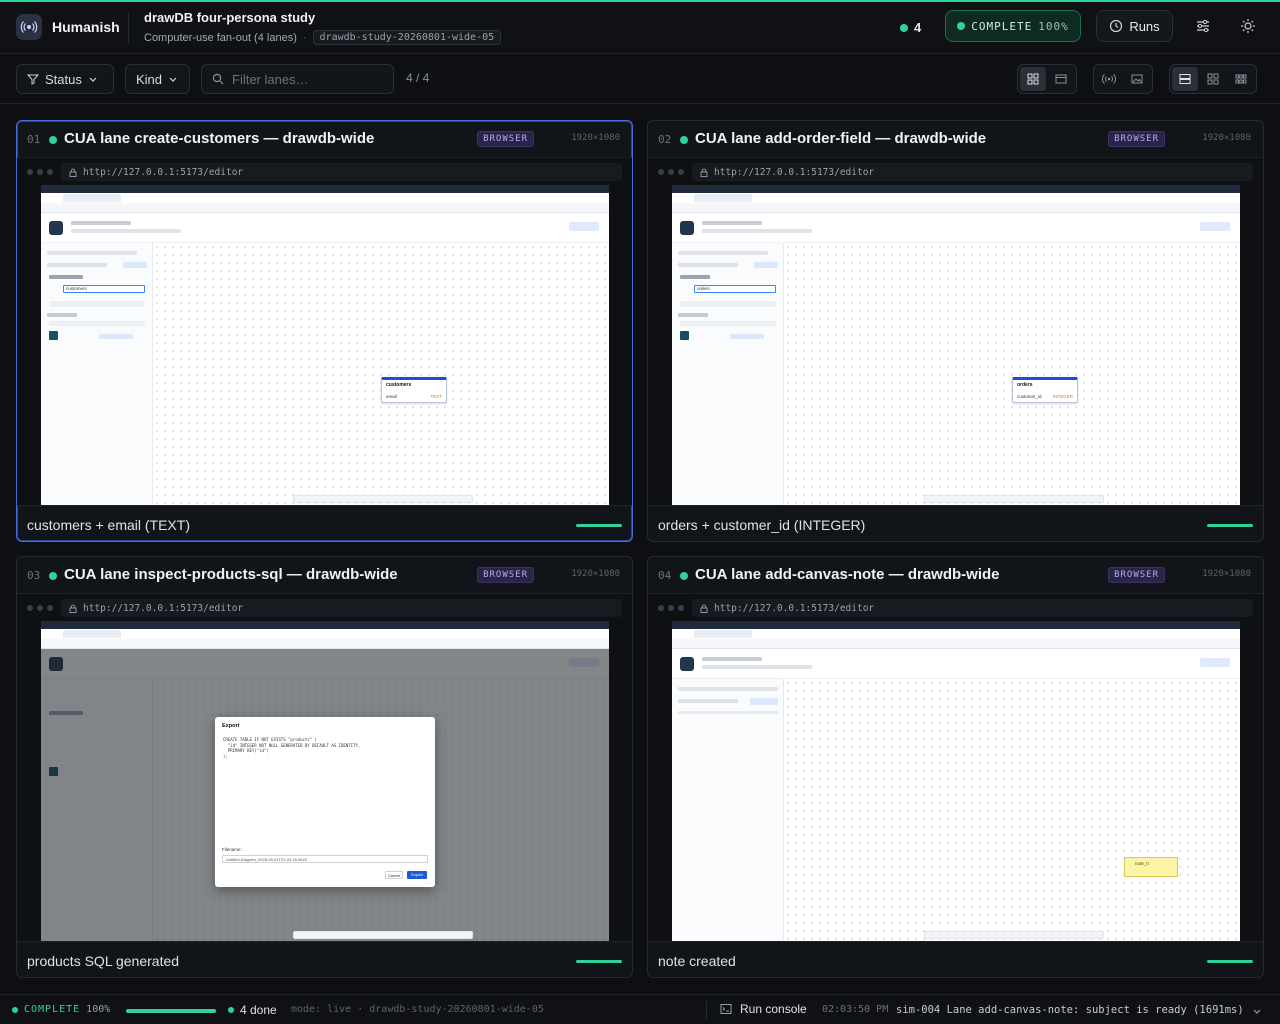  I want to click on complete-pct: 100%, so click(1053, 26).